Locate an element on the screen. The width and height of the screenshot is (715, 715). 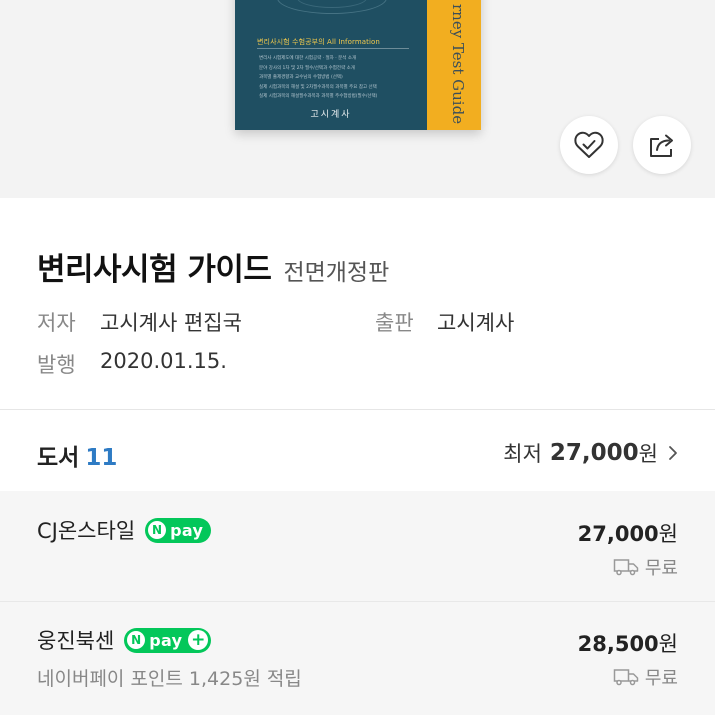
cover-line: 변리사 시험제도에 대한 시험공략 · 절차 · 분석 소개 is located at coordinates (308, 58).